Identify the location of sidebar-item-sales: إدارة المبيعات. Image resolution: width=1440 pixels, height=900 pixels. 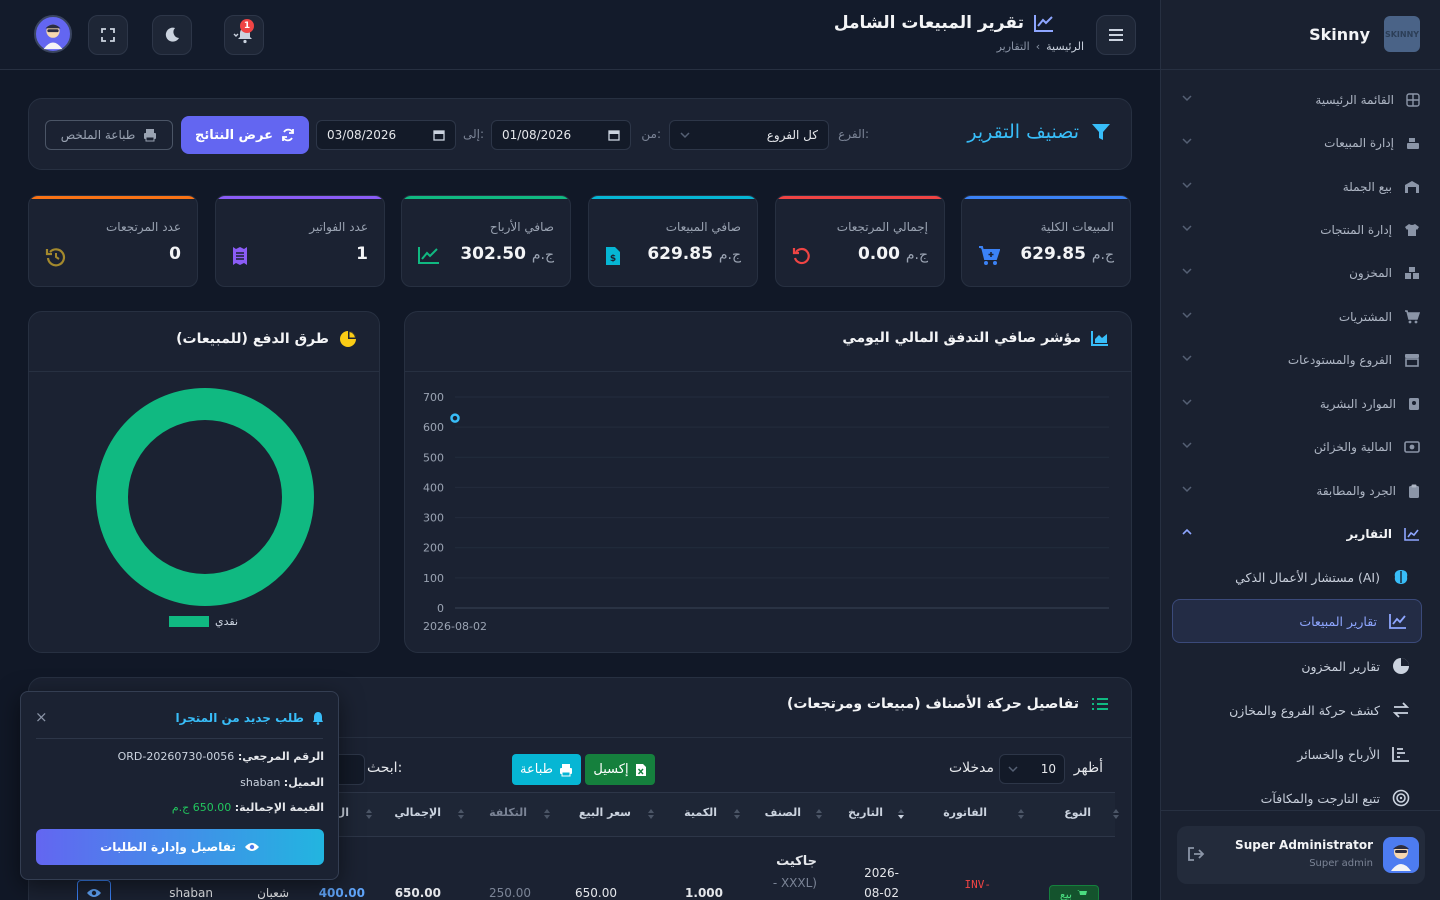
(1301, 143).